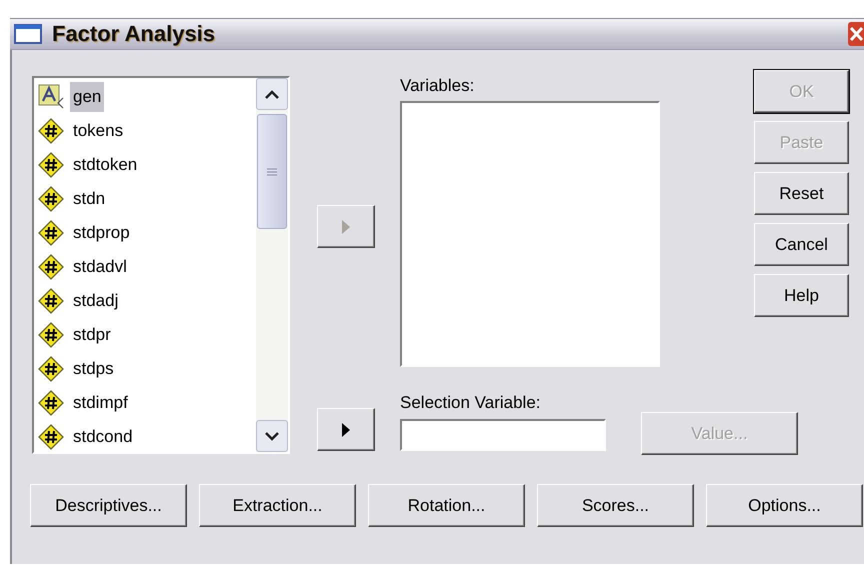 The height and width of the screenshot is (566, 864). What do you see at coordinates (92, 335) in the screenshot?
I see `variable-item: stdpr` at bounding box center [92, 335].